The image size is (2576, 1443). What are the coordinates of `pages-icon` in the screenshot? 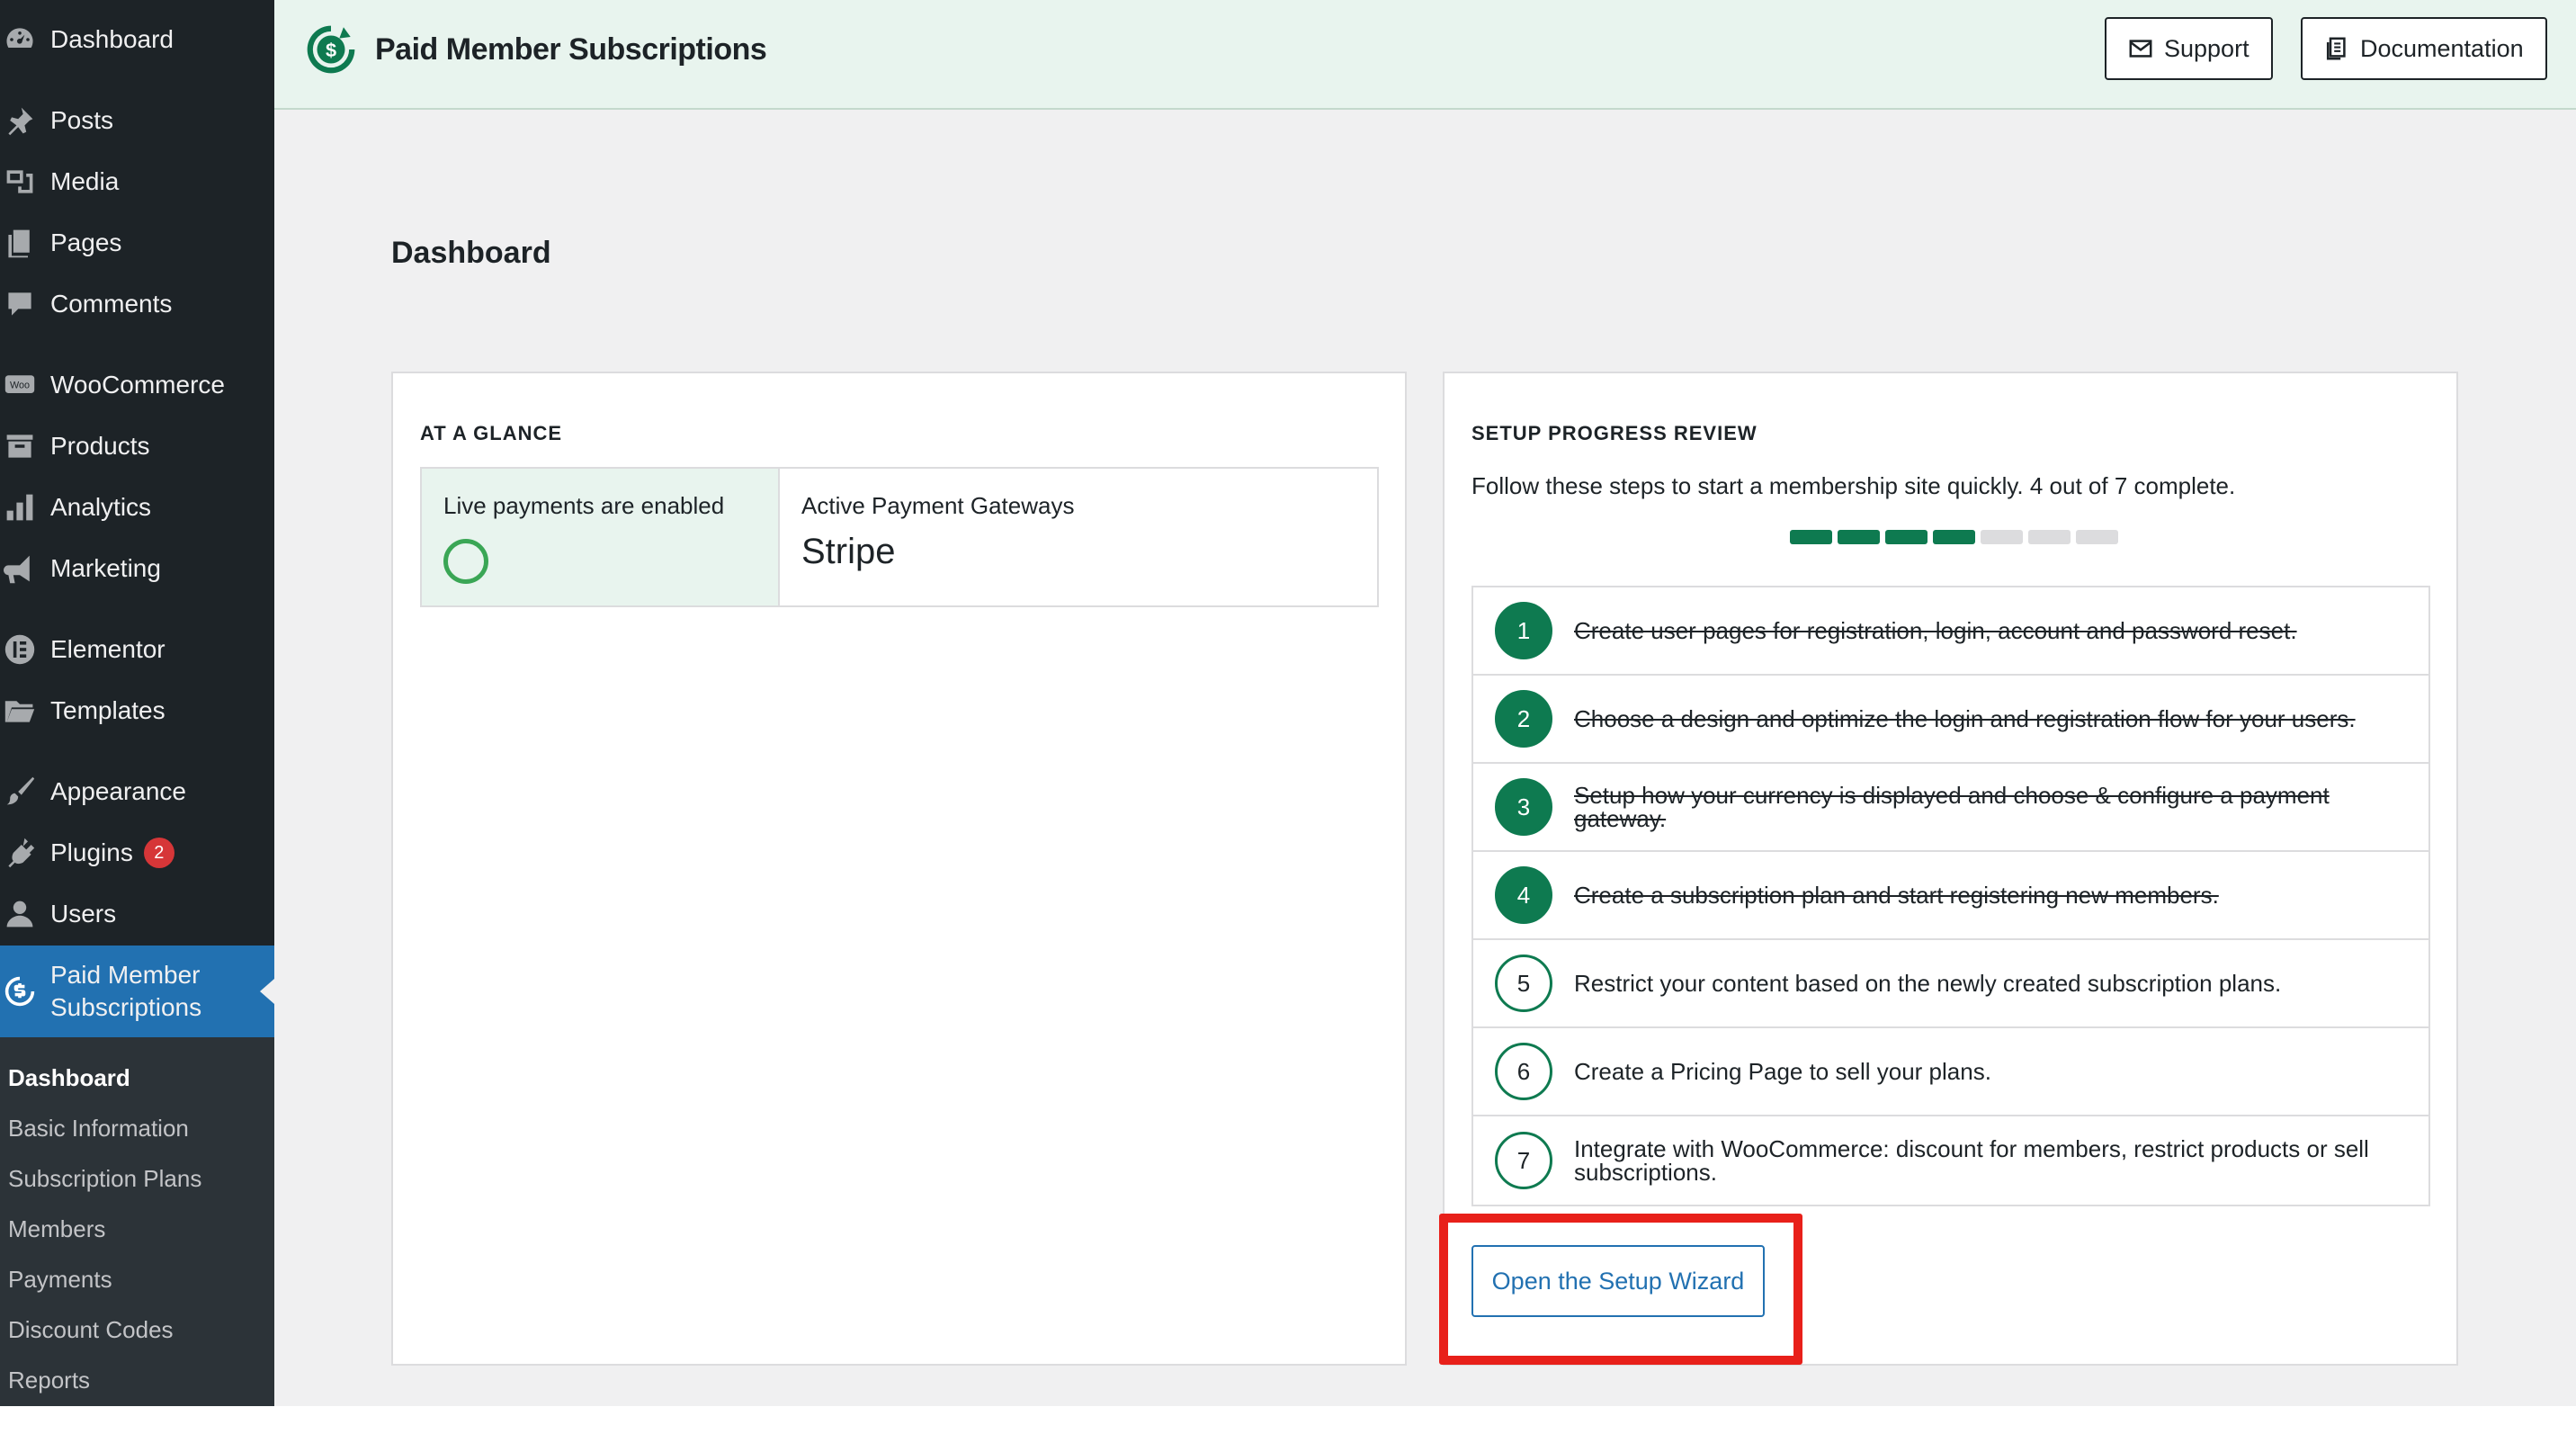 It's located at (20, 243).